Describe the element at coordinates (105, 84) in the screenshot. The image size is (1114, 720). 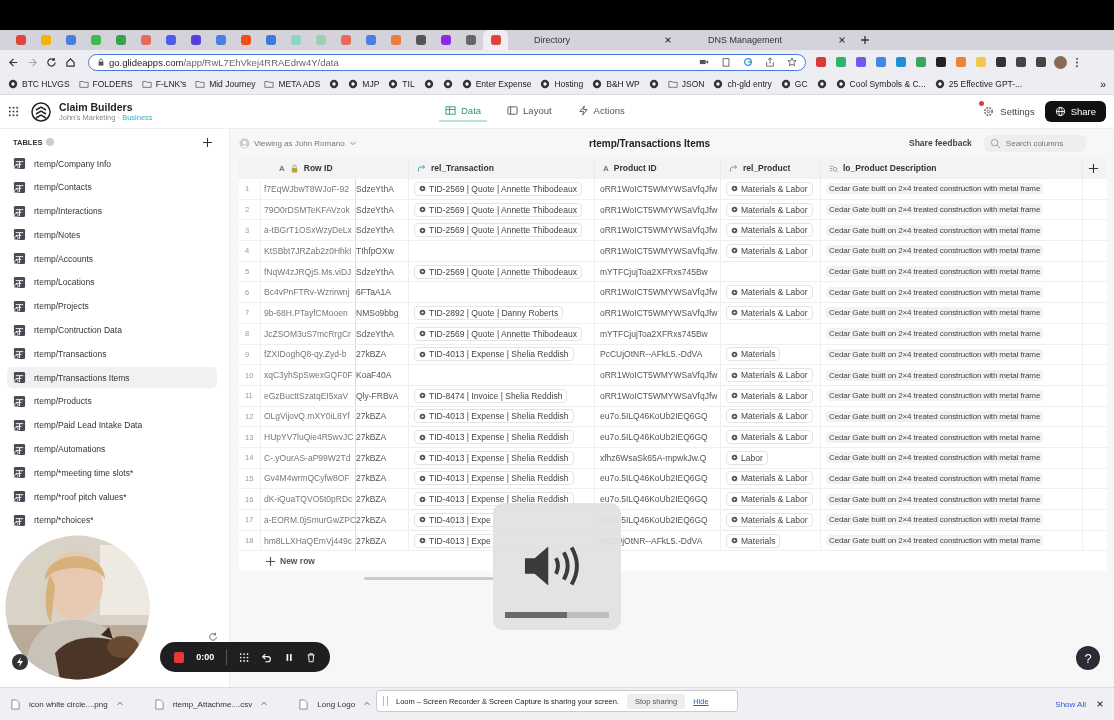
I see `bookmark: FOLDERS` at that location.